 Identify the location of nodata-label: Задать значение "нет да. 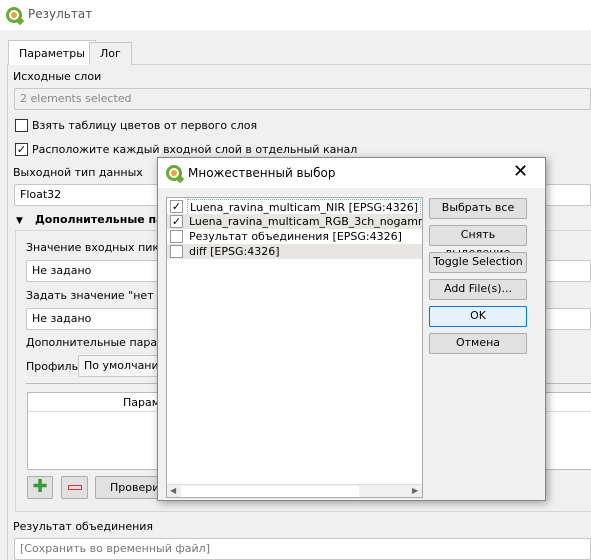
(99, 295).